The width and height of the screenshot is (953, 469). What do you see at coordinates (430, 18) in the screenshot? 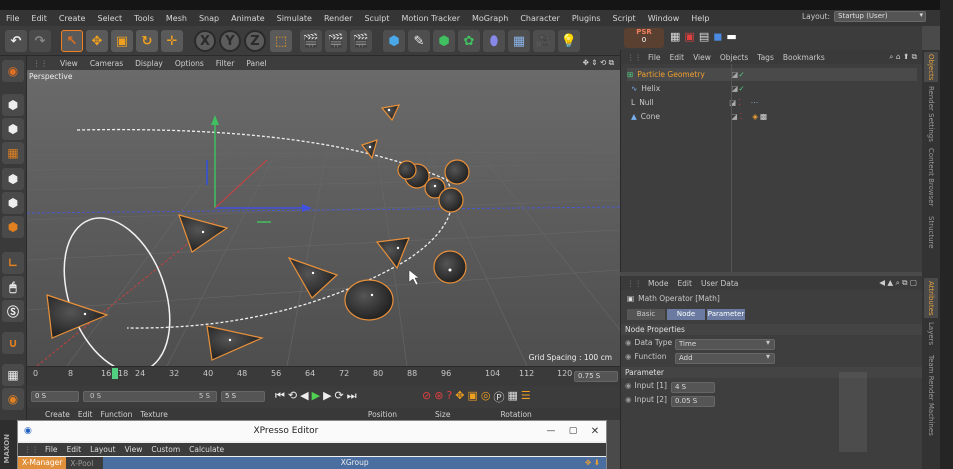
I see `menu-motion-tracker: Motion Tracker` at bounding box center [430, 18].